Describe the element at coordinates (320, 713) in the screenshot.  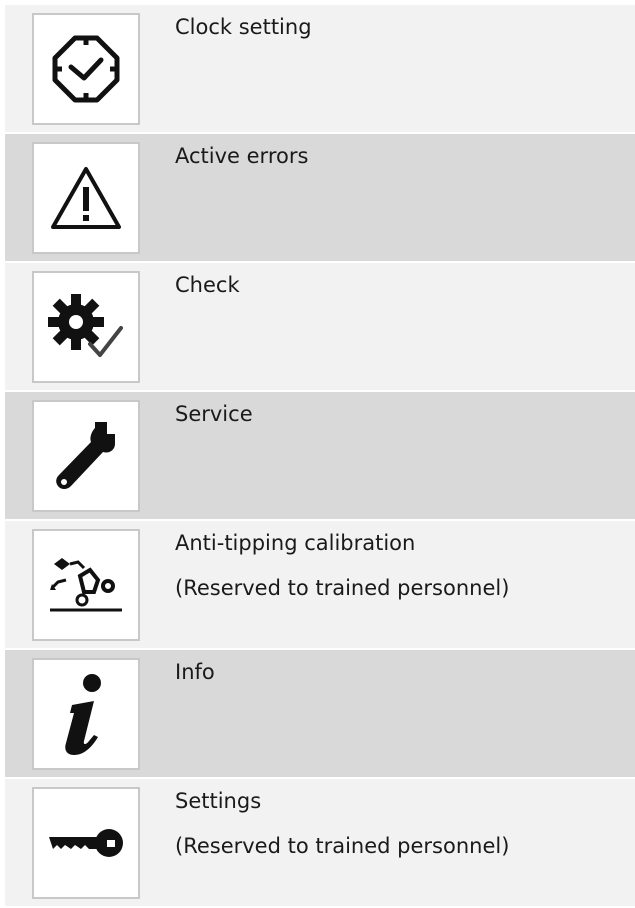
I see `table-row-info: Info` at that location.